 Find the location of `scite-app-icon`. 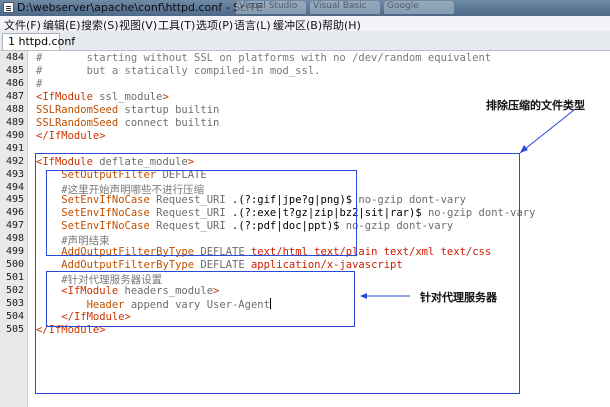

scite-app-icon is located at coordinates (8, 7).